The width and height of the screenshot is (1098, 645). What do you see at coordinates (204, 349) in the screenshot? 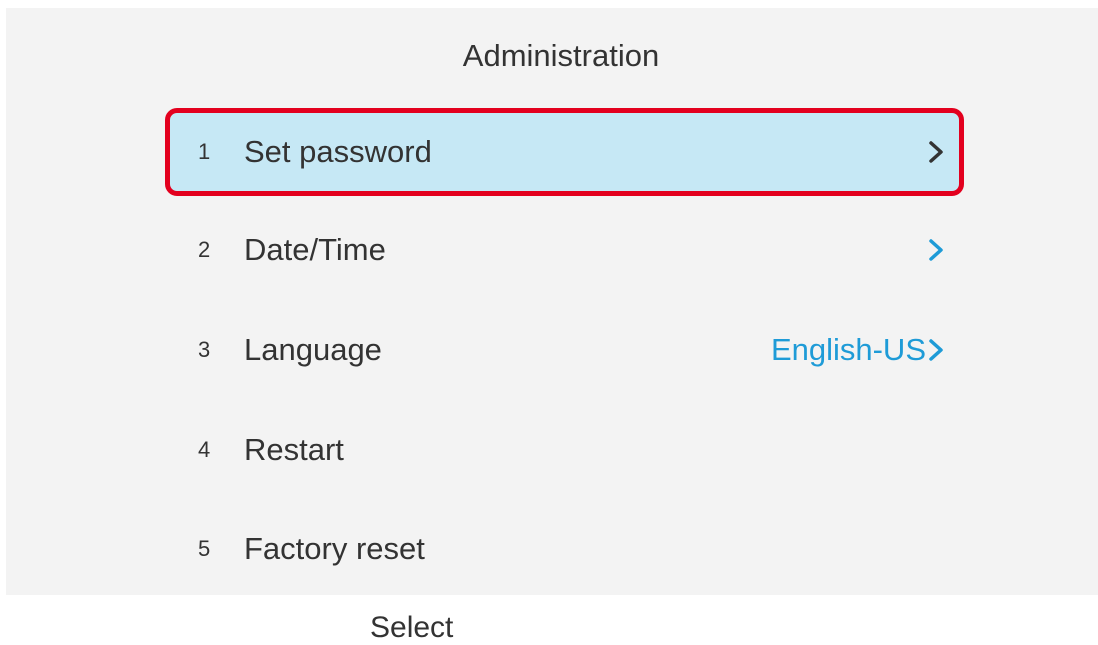
I see `menu-item-number: 3` at bounding box center [204, 349].